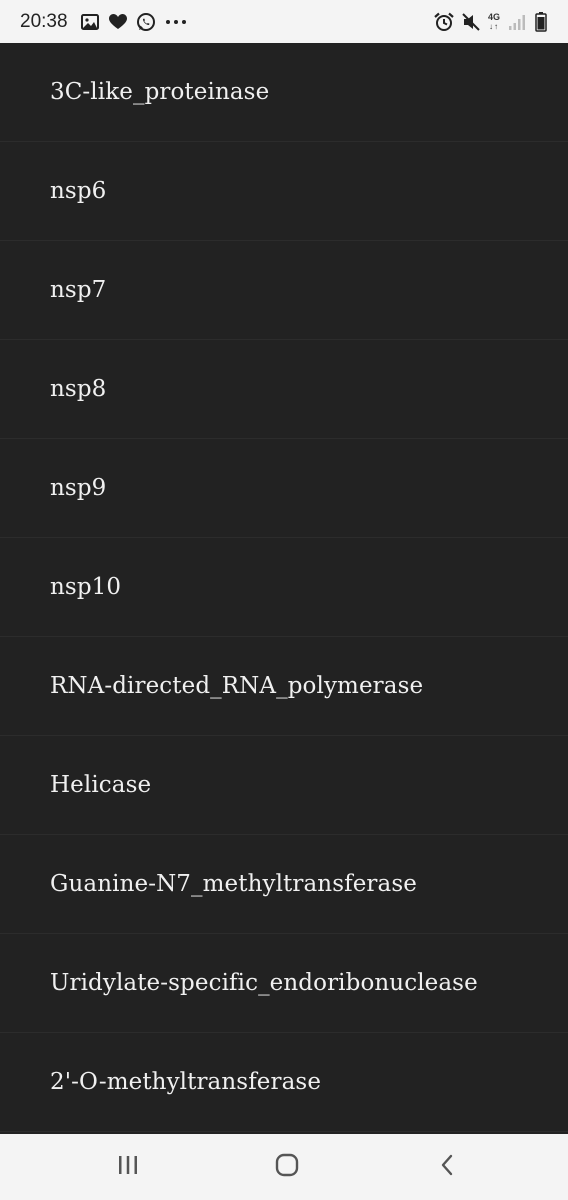 The image size is (568, 1200). What do you see at coordinates (78, 290) in the screenshot?
I see `list-item-label: nsp7` at bounding box center [78, 290].